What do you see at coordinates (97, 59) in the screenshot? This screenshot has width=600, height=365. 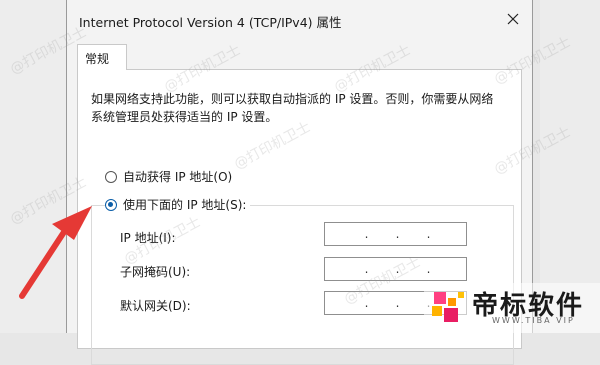 I see `tab-general-label: 常规` at bounding box center [97, 59].